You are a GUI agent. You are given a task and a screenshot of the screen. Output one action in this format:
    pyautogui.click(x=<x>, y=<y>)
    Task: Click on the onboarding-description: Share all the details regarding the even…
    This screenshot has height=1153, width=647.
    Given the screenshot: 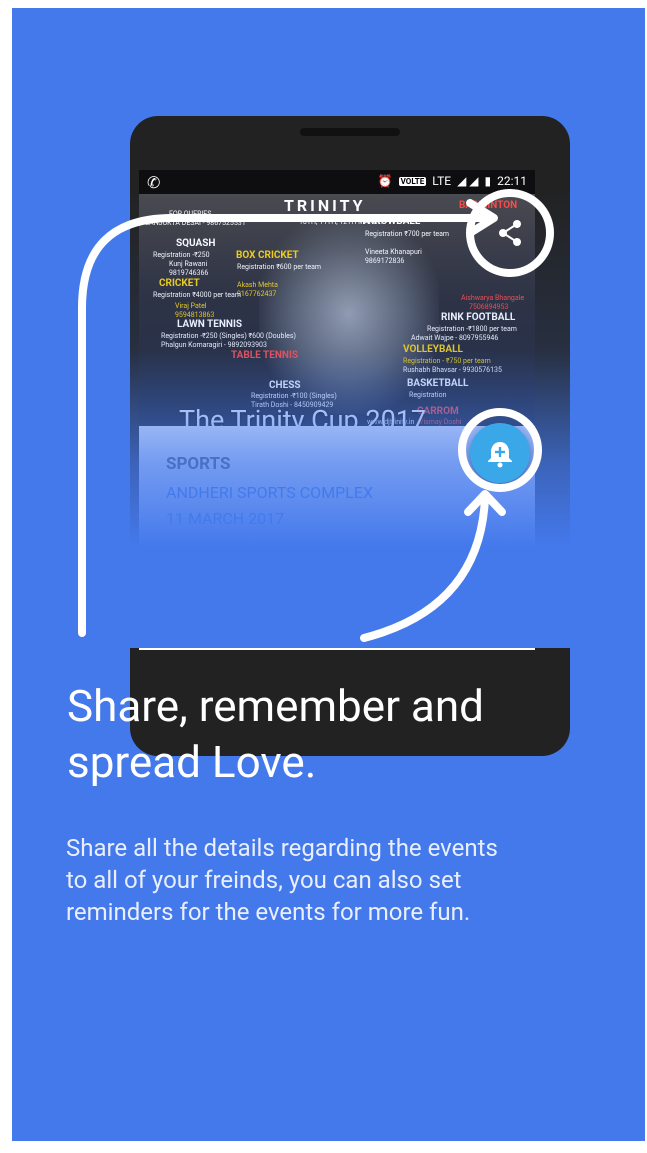 What is the action you would take?
    pyautogui.click(x=346, y=880)
    